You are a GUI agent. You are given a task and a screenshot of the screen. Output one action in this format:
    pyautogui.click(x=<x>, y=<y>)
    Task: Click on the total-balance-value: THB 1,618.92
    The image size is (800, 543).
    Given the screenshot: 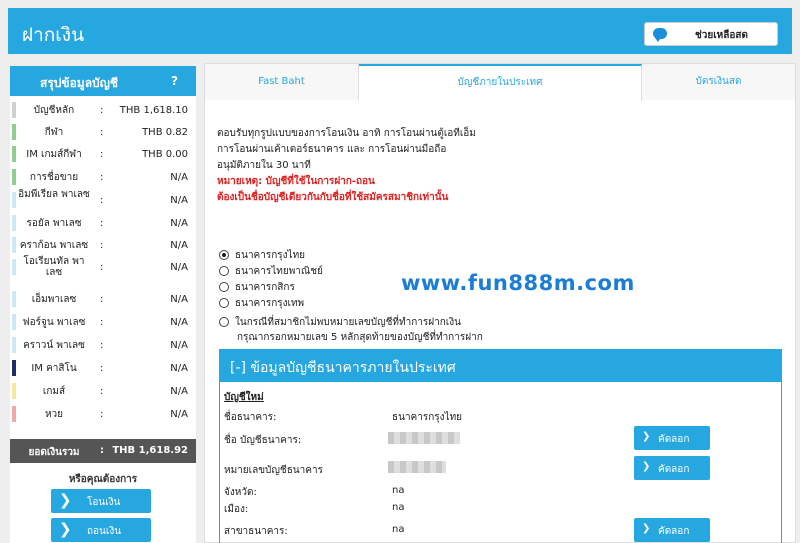 What is the action you would take?
    pyautogui.click(x=150, y=450)
    